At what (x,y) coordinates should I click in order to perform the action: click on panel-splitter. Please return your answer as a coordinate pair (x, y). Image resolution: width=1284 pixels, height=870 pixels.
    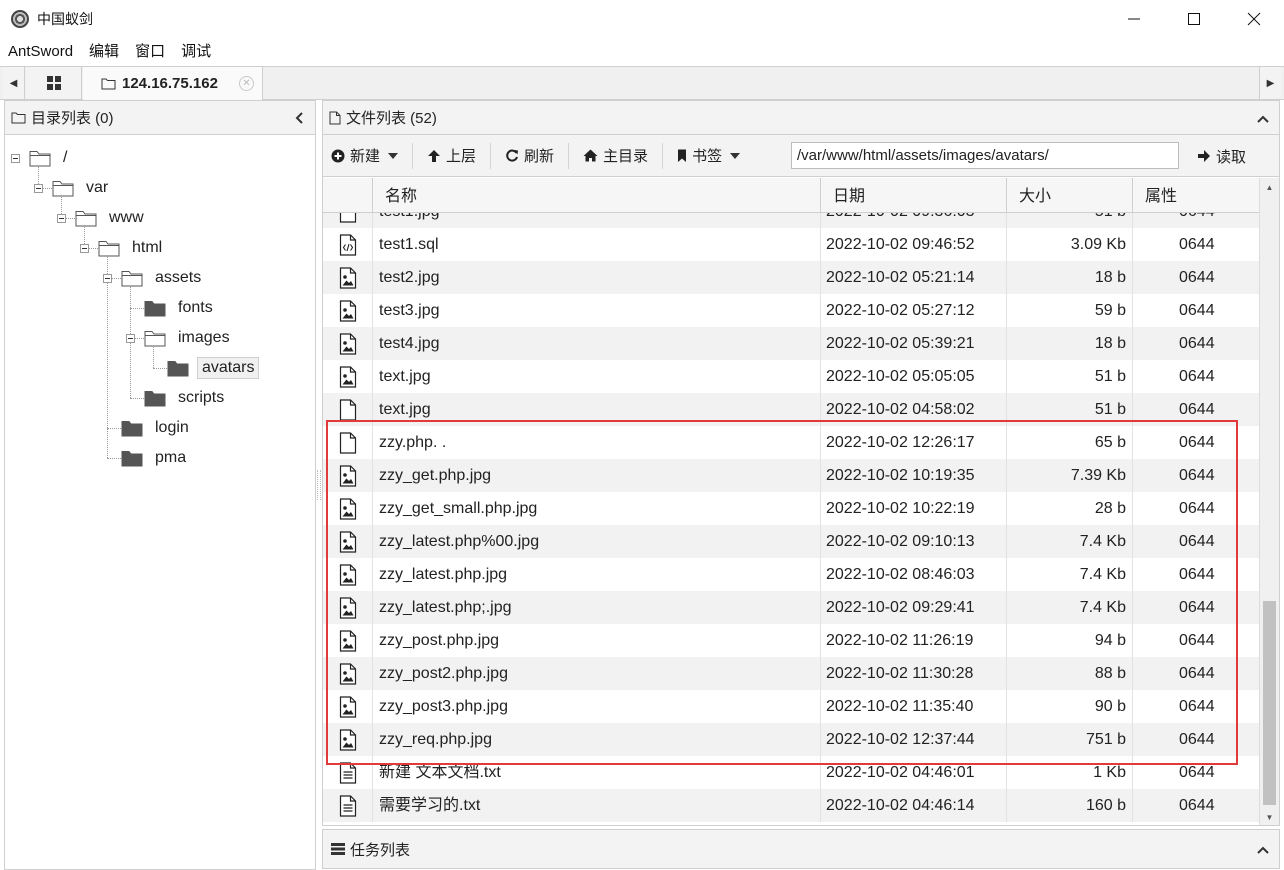
    Looking at the image, I should click on (319, 485).